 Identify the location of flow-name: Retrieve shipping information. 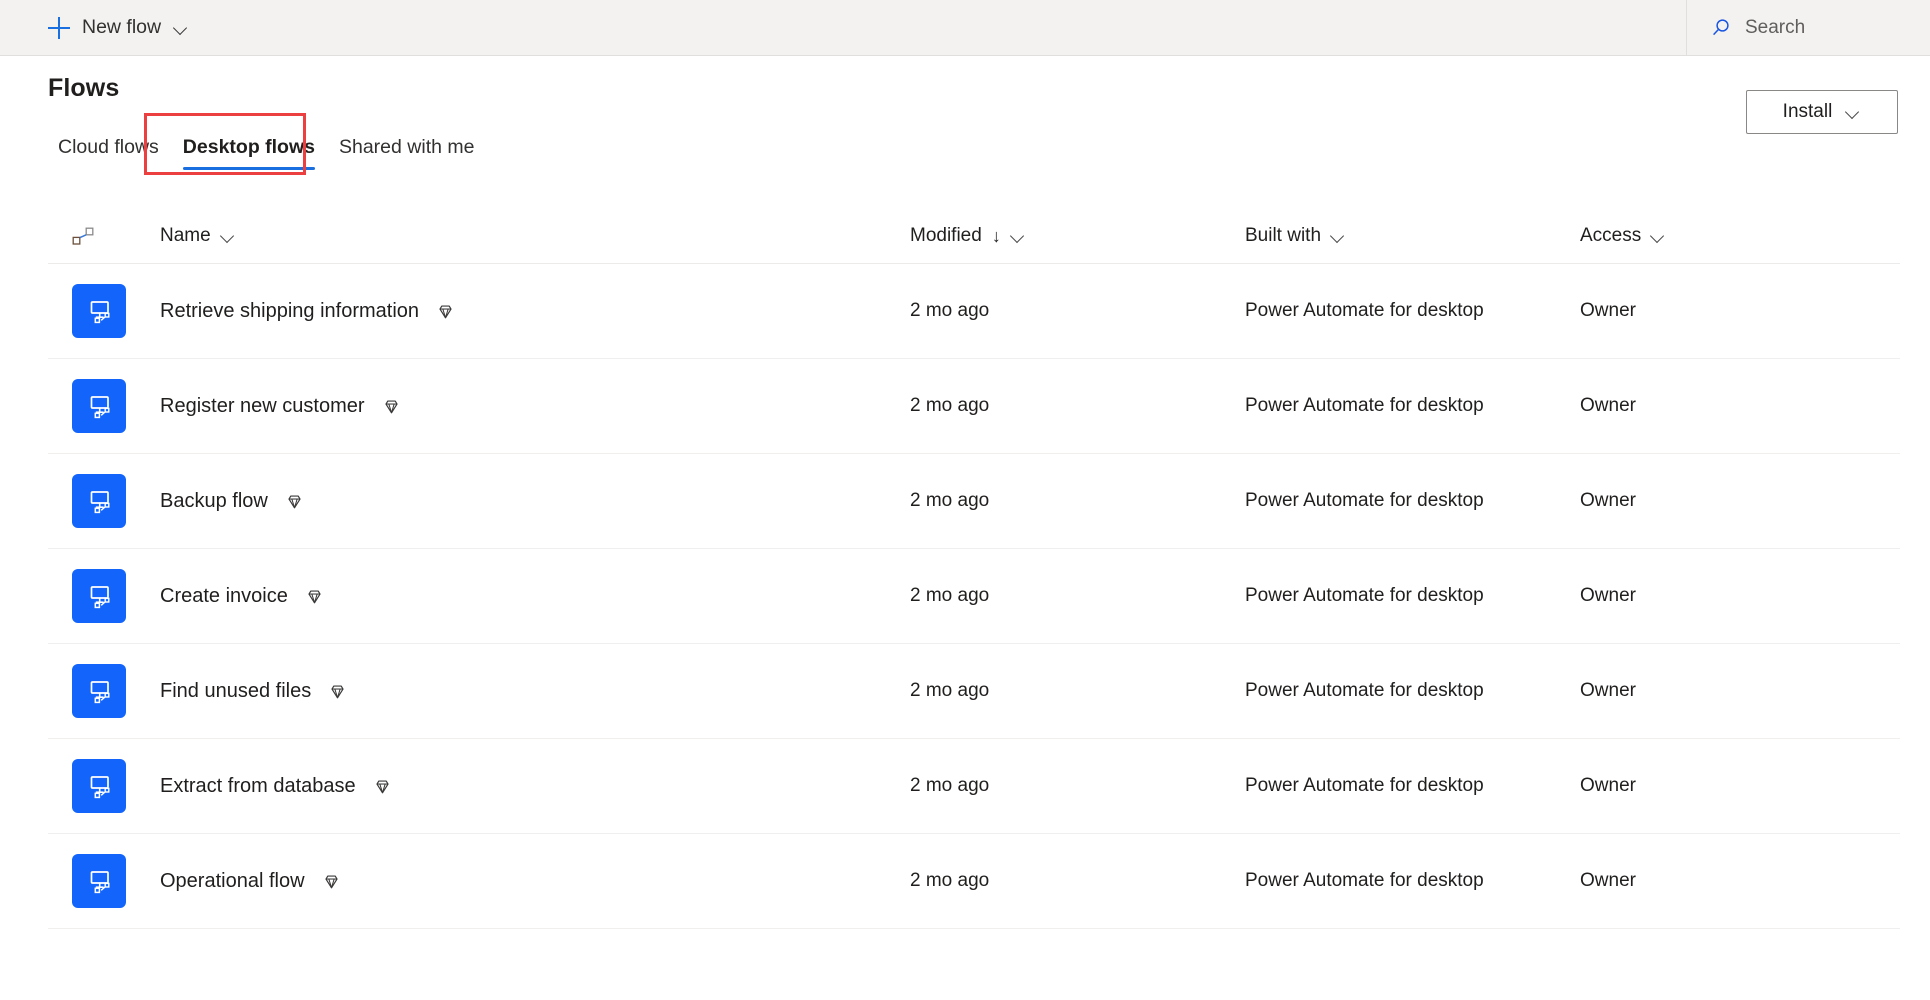
(290, 310).